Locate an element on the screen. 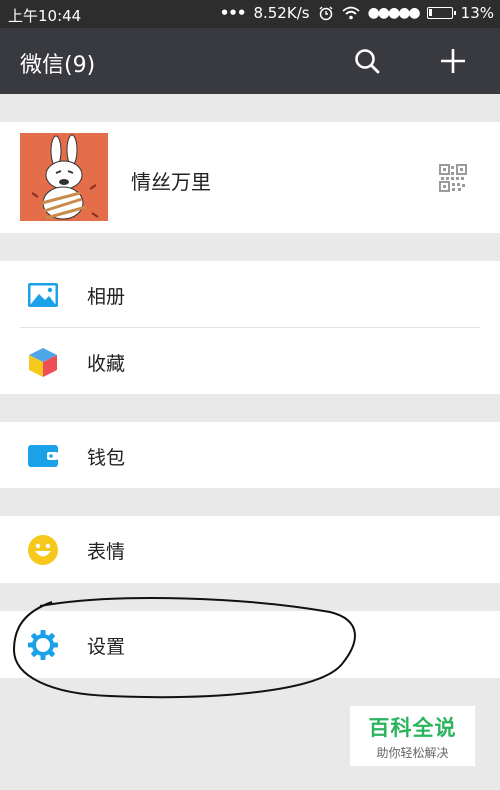 This screenshot has width=500, height=790. wifi-icon is located at coordinates (350, 13).